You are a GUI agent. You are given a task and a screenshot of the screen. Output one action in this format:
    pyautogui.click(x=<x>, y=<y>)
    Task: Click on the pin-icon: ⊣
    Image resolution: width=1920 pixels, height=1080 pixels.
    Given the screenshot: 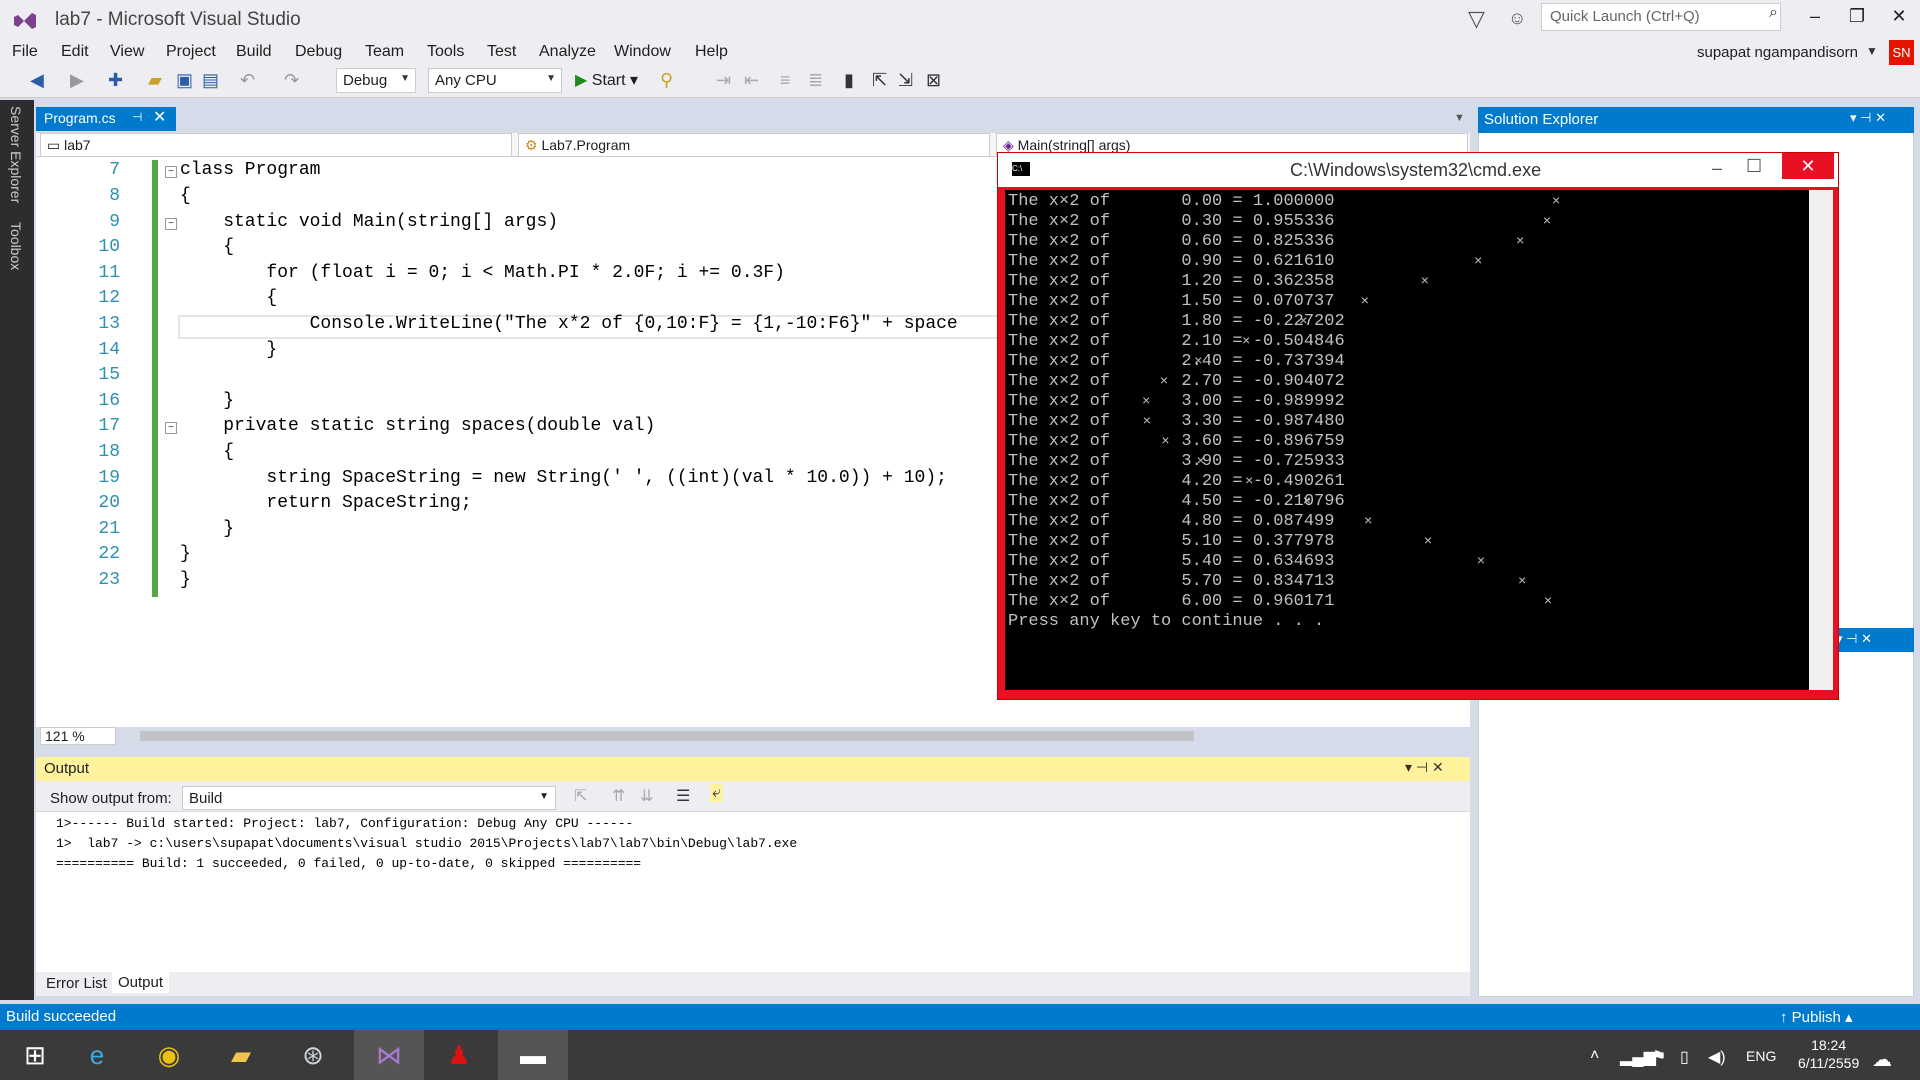 What is the action you would take?
    pyautogui.click(x=137, y=117)
    